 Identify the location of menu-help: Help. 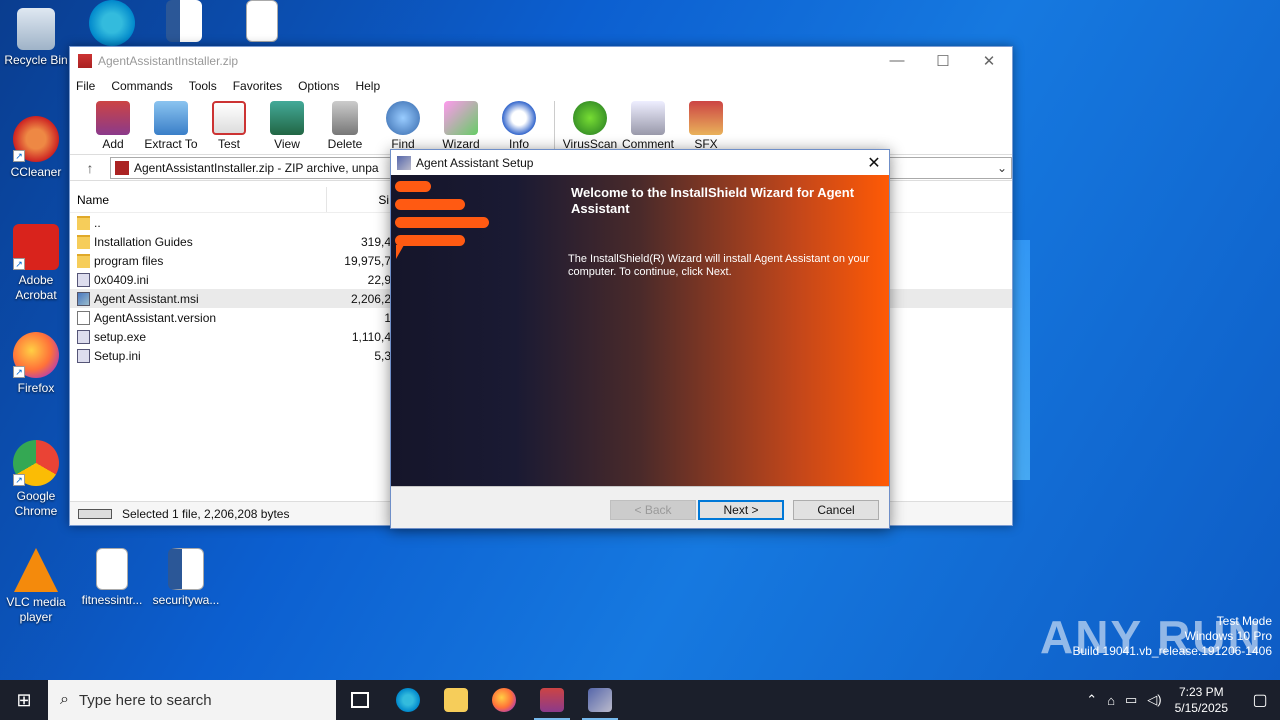
(367, 86).